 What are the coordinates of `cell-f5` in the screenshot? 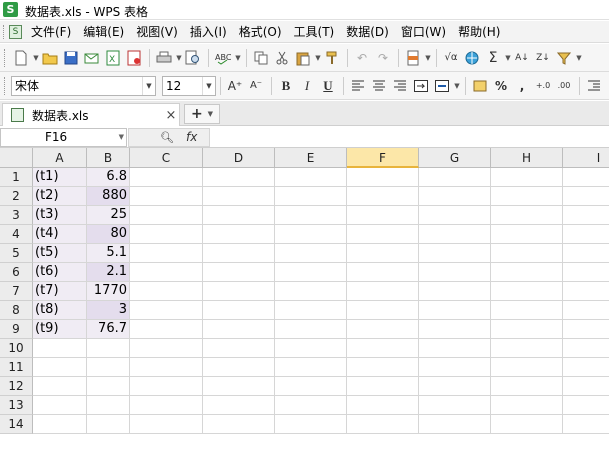 It's located at (383, 253).